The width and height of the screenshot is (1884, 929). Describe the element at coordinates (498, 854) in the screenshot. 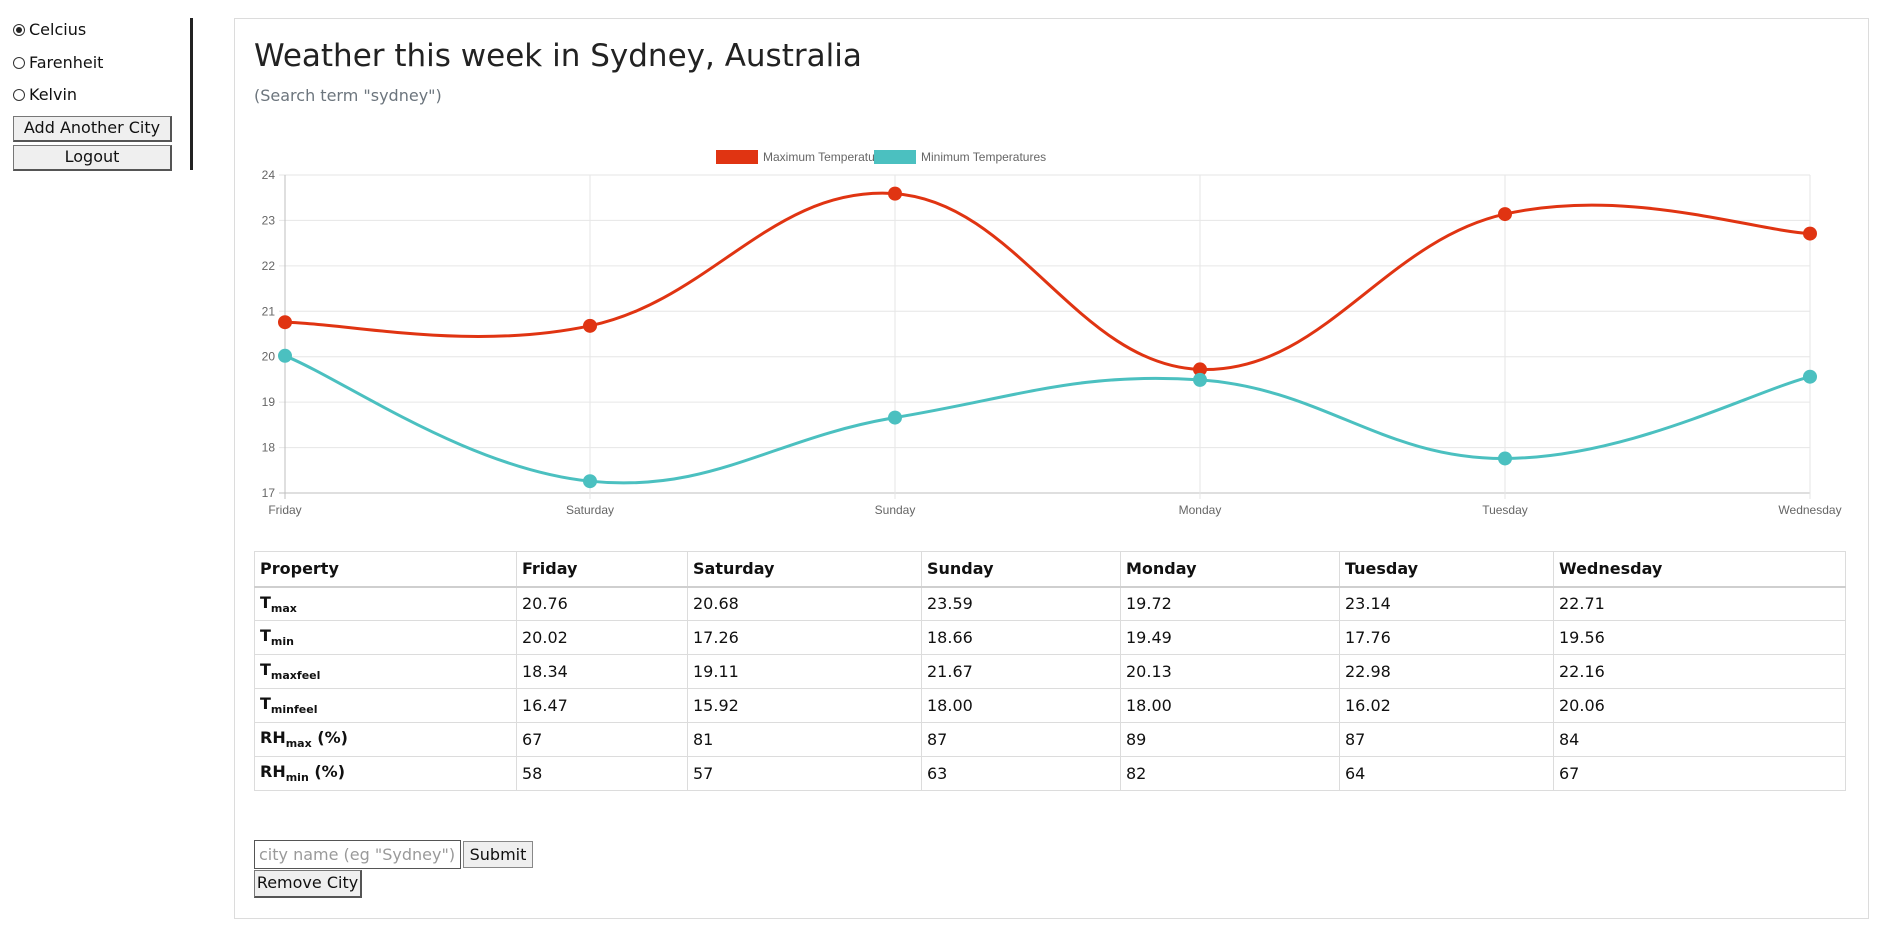

I see `submit-button: Submit` at that location.